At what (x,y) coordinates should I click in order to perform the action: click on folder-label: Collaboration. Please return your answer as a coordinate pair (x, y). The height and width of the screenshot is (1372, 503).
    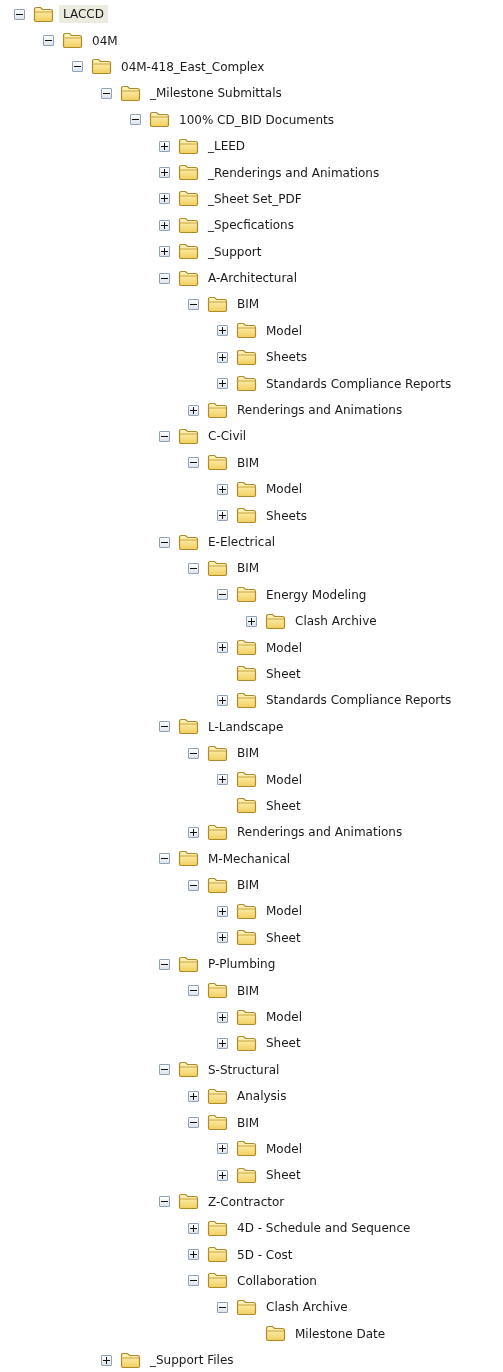
    Looking at the image, I should click on (277, 1280).